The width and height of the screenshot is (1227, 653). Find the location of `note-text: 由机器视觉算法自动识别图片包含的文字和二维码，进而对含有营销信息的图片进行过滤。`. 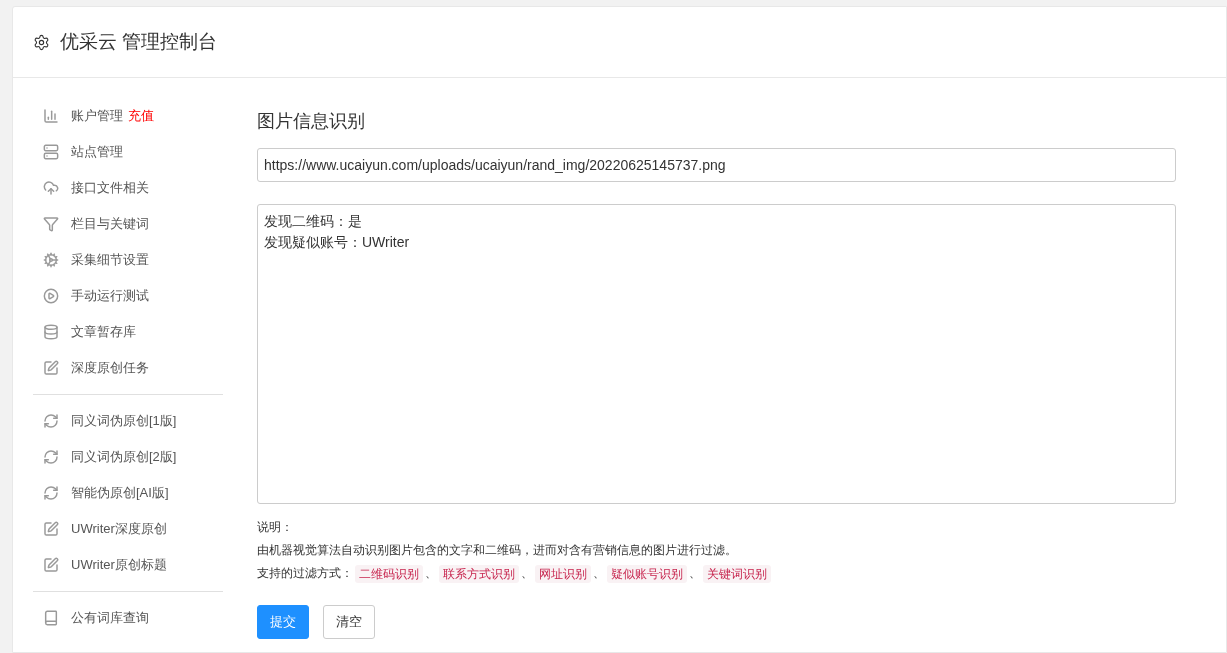

note-text: 由机器视觉算法自动识别图片包含的文字和二维码，进而对含有营销信息的图片进行过滤。 is located at coordinates (497, 550).